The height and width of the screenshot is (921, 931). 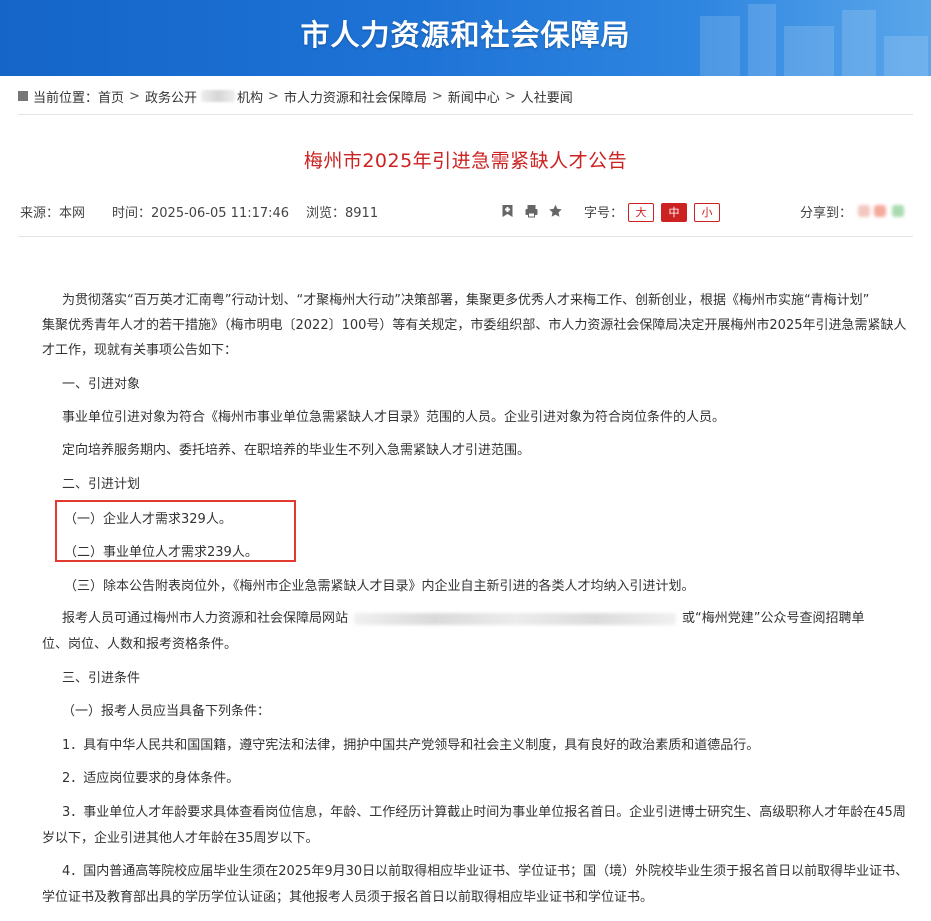 What do you see at coordinates (465, 161) in the screenshot?
I see `article-title: 梅州市2025年引进急需紧缺人才公告` at bounding box center [465, 161].